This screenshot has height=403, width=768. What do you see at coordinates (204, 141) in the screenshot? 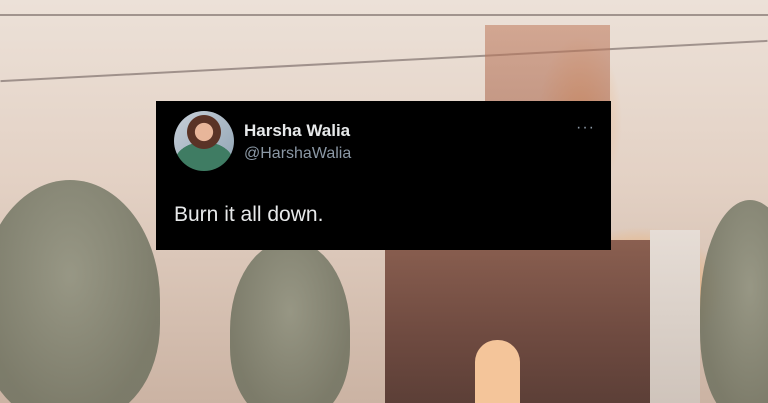
I see `avatar` at bounding box center [204, 141].